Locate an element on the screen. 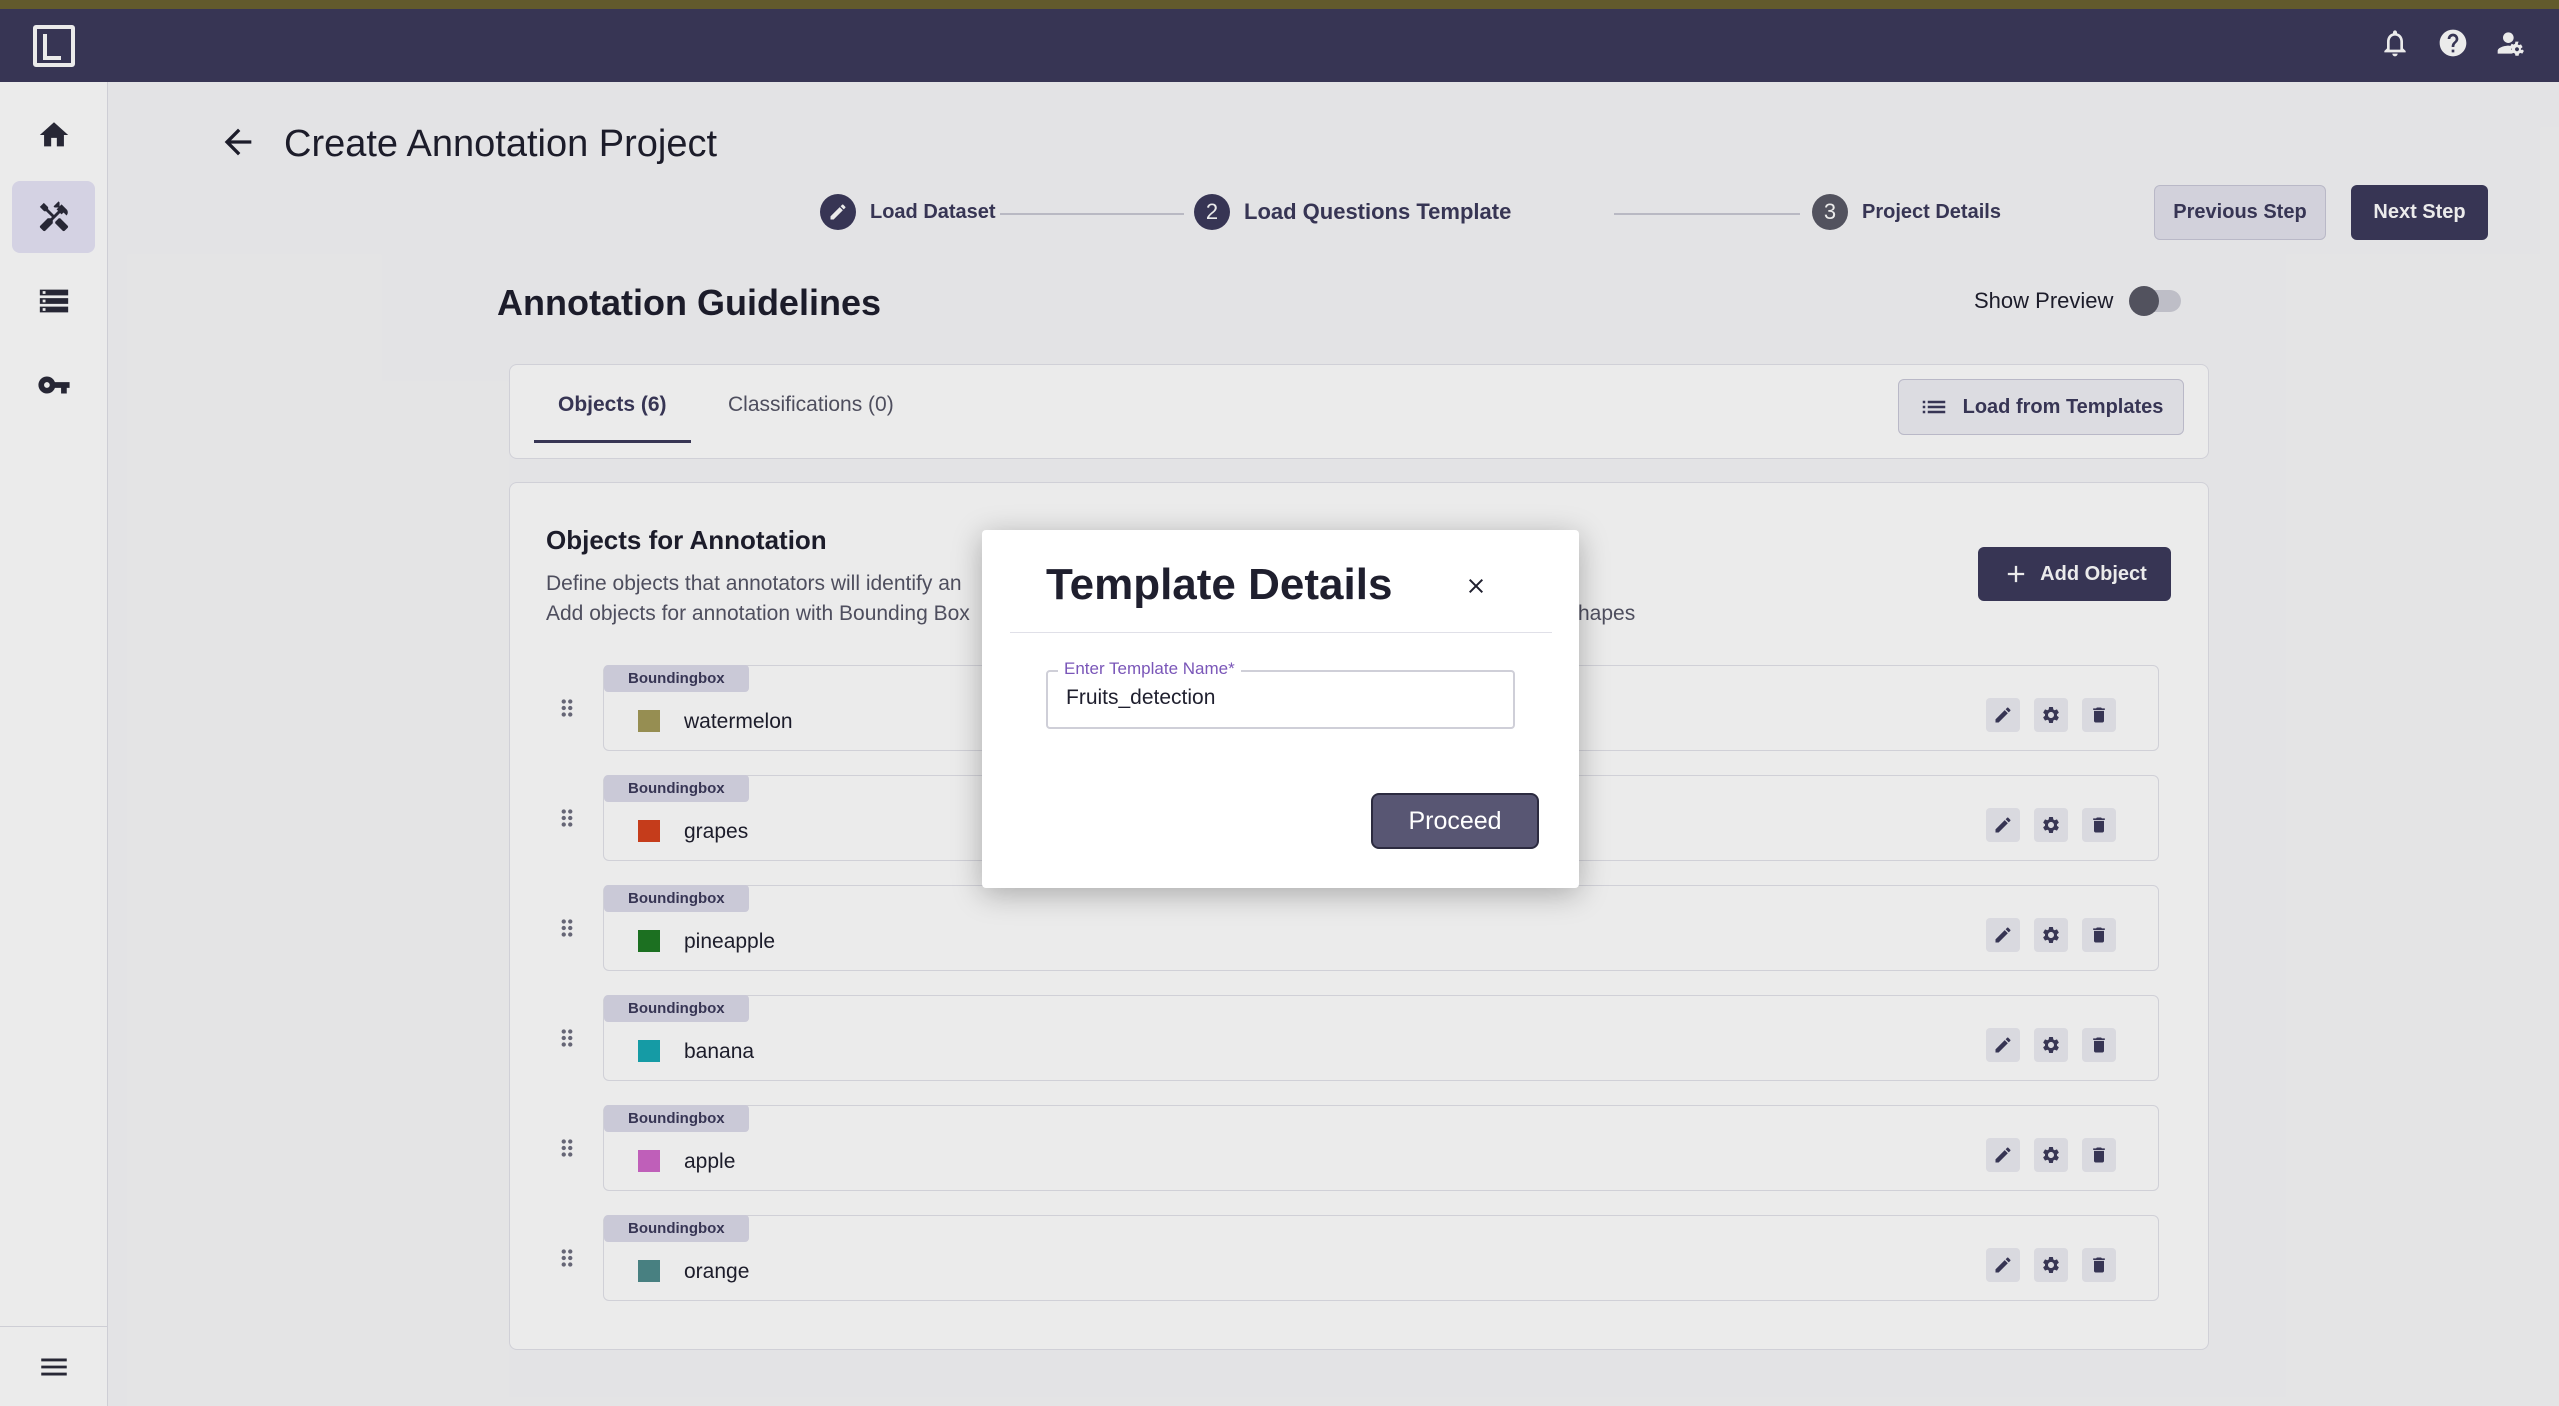  modal-divider is located at coordinates (1281, 632).